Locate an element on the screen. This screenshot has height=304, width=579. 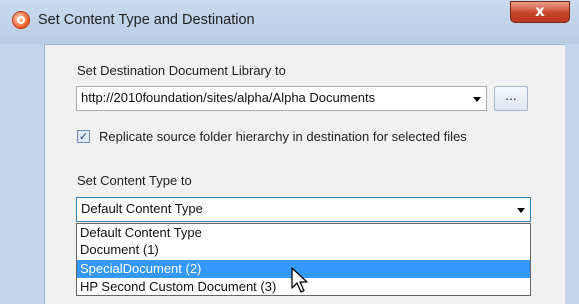
destination-label: Set Destination Document Library to is located at coordinates (181, 70).